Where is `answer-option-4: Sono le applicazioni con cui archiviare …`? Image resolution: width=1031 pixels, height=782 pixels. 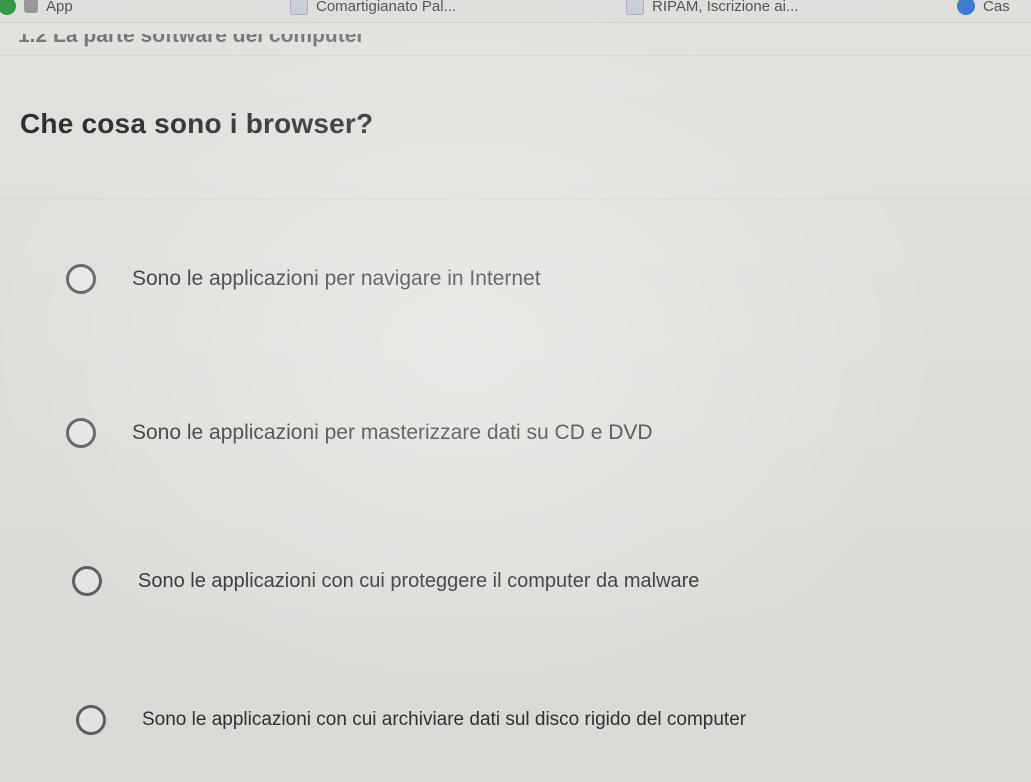
answer-option-4: Sono le applicazioni con cui archiviare … is located at coordinates (411, 720).